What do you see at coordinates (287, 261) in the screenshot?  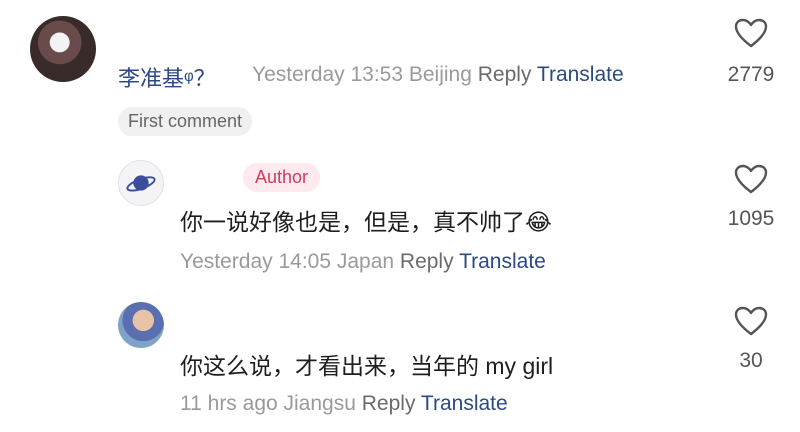 I see `timestamp-location: Yesterday 14:05 Japan` at bounding box center [287, 261].